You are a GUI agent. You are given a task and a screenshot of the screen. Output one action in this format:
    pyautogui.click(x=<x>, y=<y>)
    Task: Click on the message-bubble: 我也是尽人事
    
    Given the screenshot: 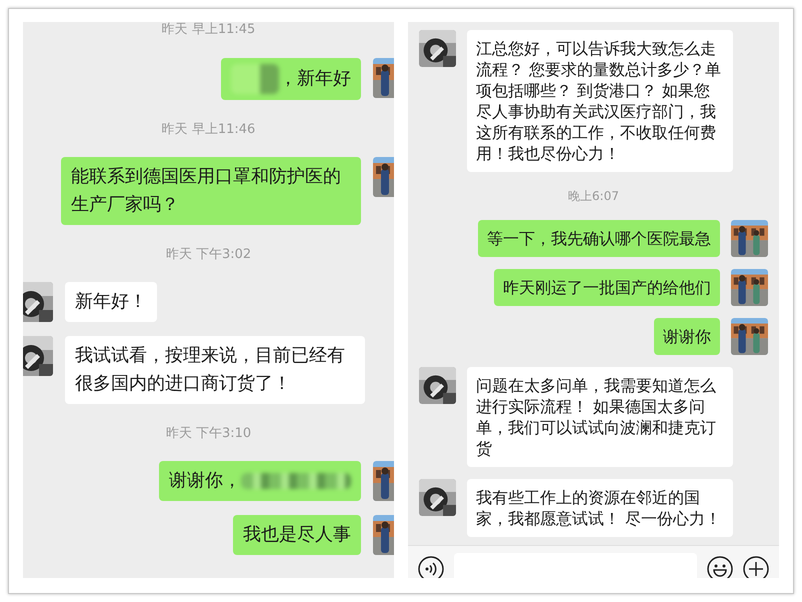 What is the action you would take?
    pyautogui.click(x=297, y=535)
    